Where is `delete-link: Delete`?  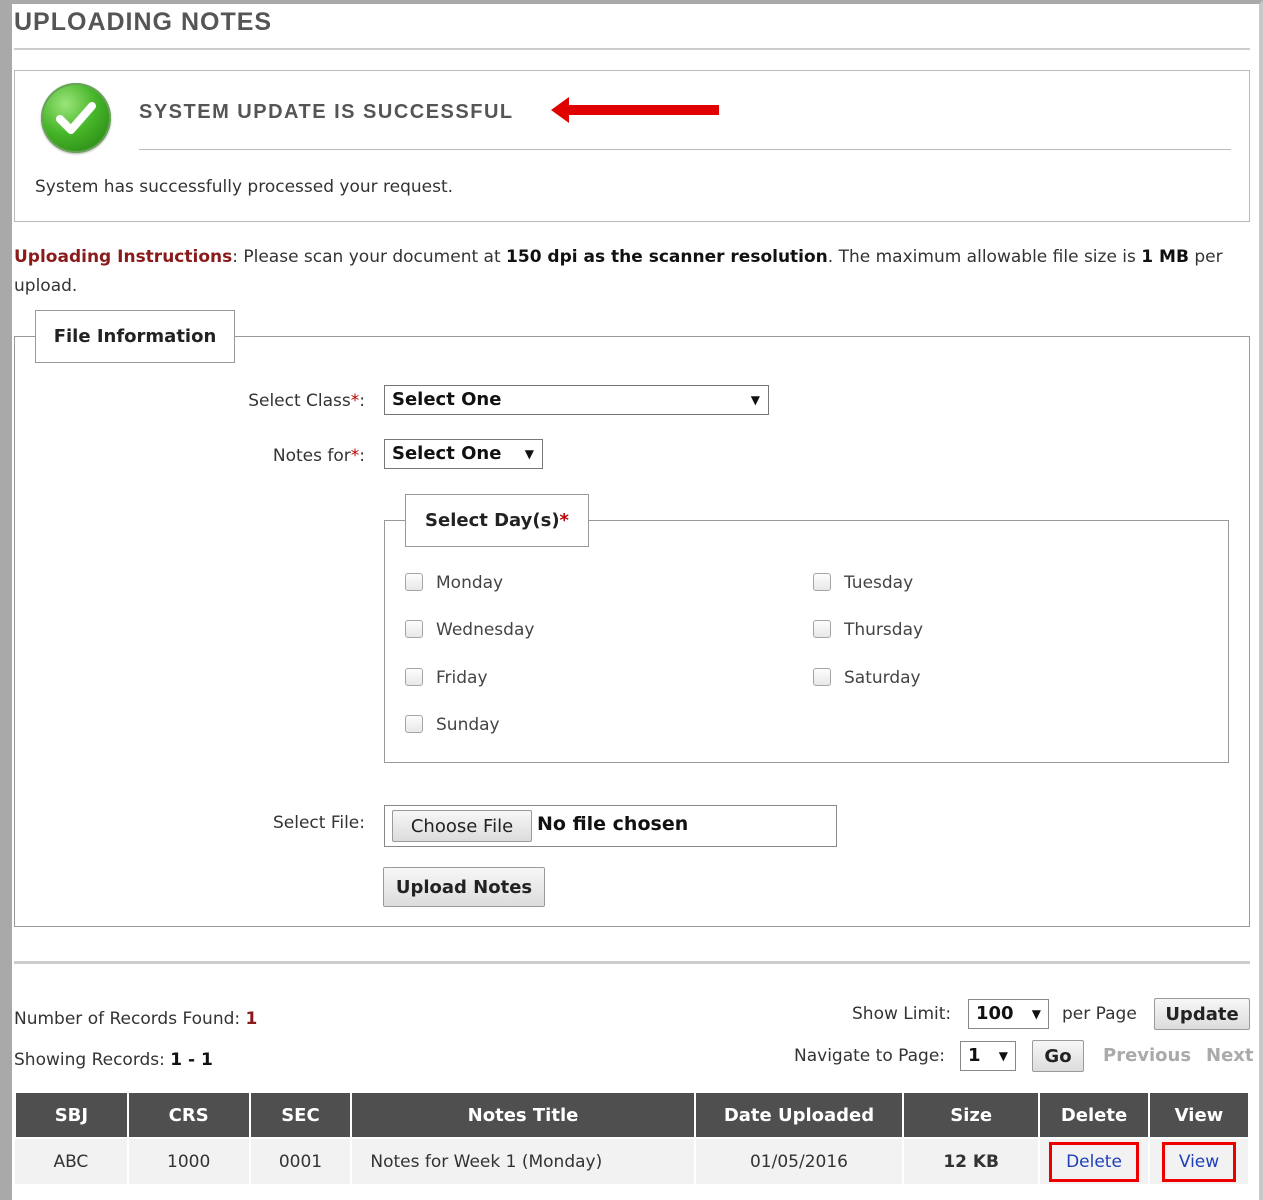 delete-link: Delete is located at coordinates (1094, 1162).